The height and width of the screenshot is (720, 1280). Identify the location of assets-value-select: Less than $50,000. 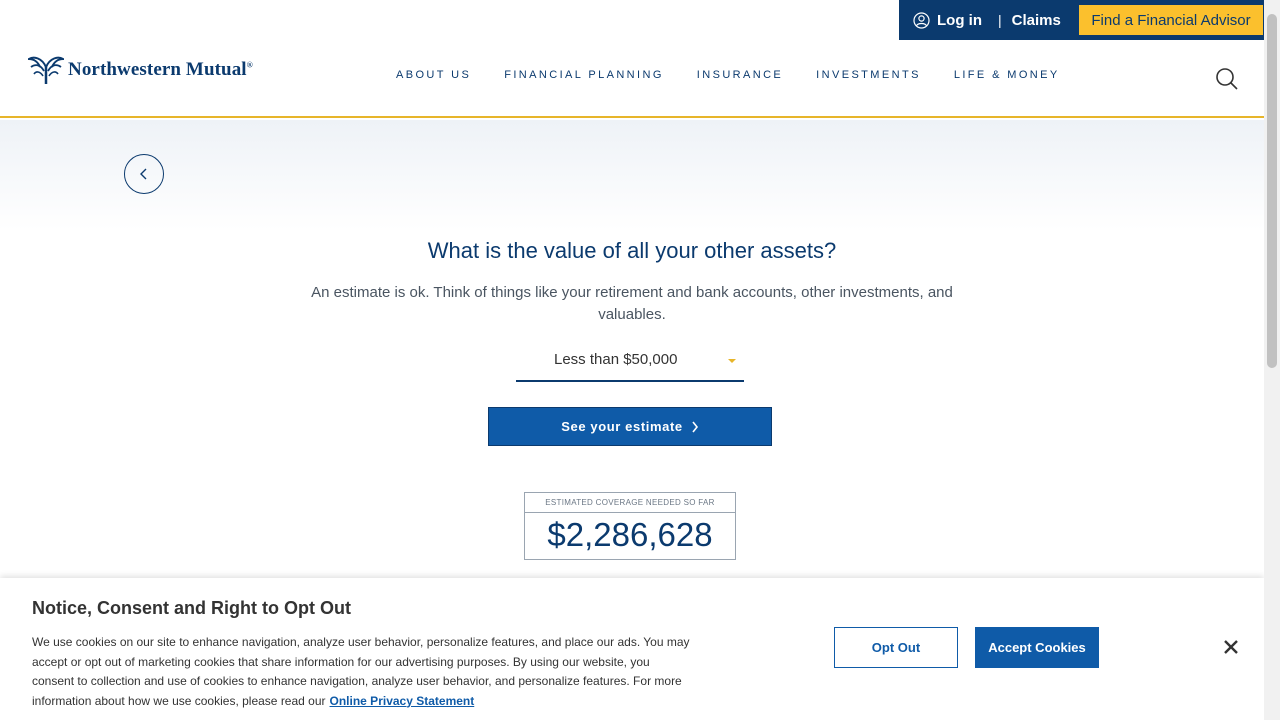
(630, 363).